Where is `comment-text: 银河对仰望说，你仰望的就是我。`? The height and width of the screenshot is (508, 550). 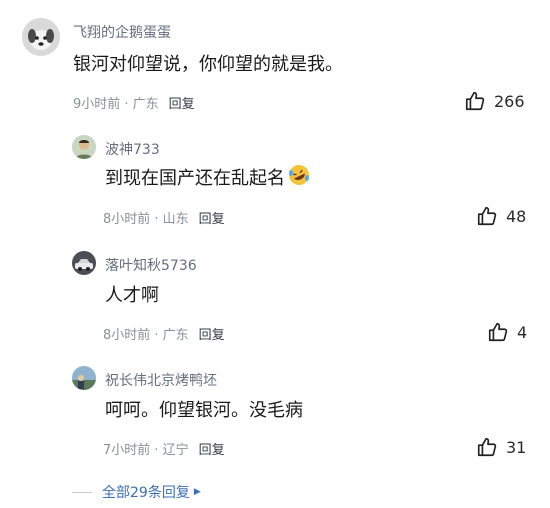
comment-text: 银河对仰望说，你仰望的就是我。 is located at coordinates (208, 64).